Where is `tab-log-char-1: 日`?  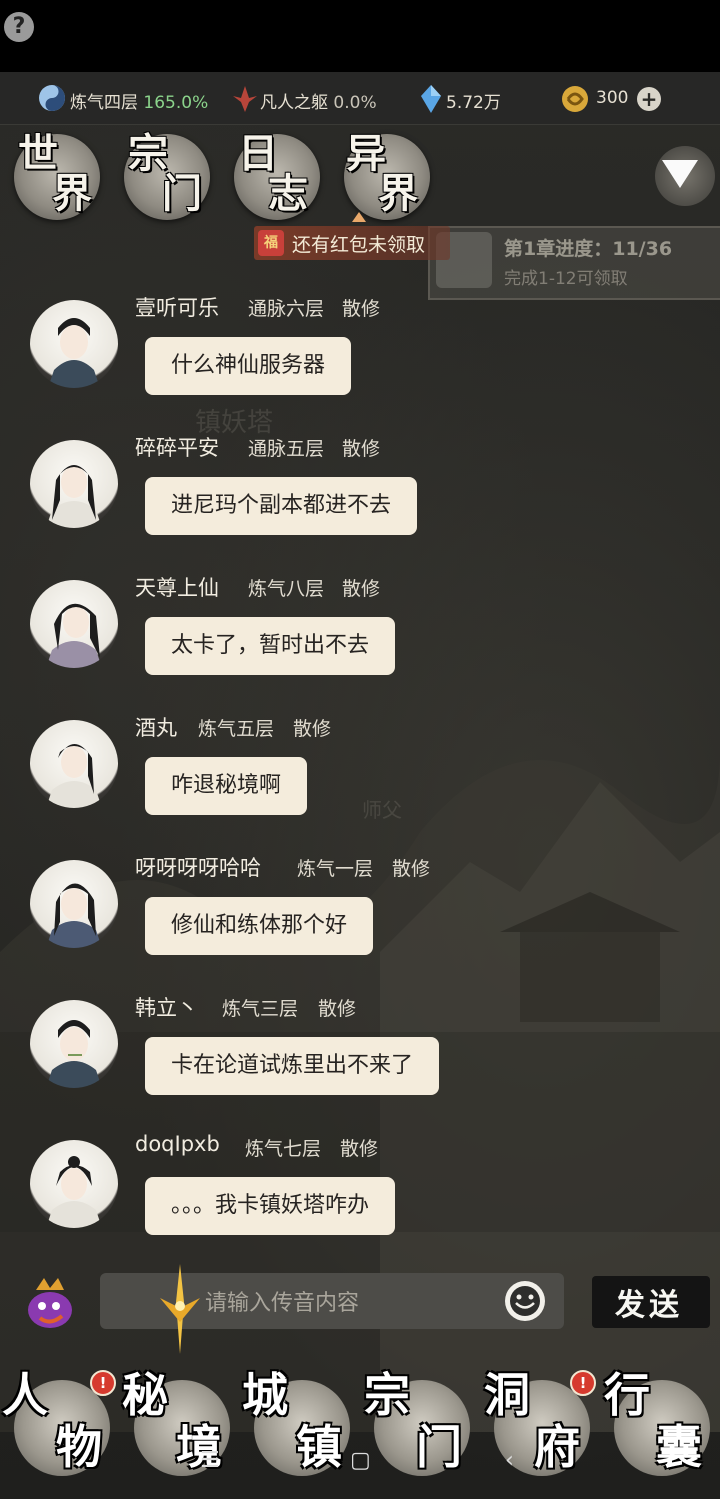
tab-log-char-1: 日 is located at coordinates (258, 153).